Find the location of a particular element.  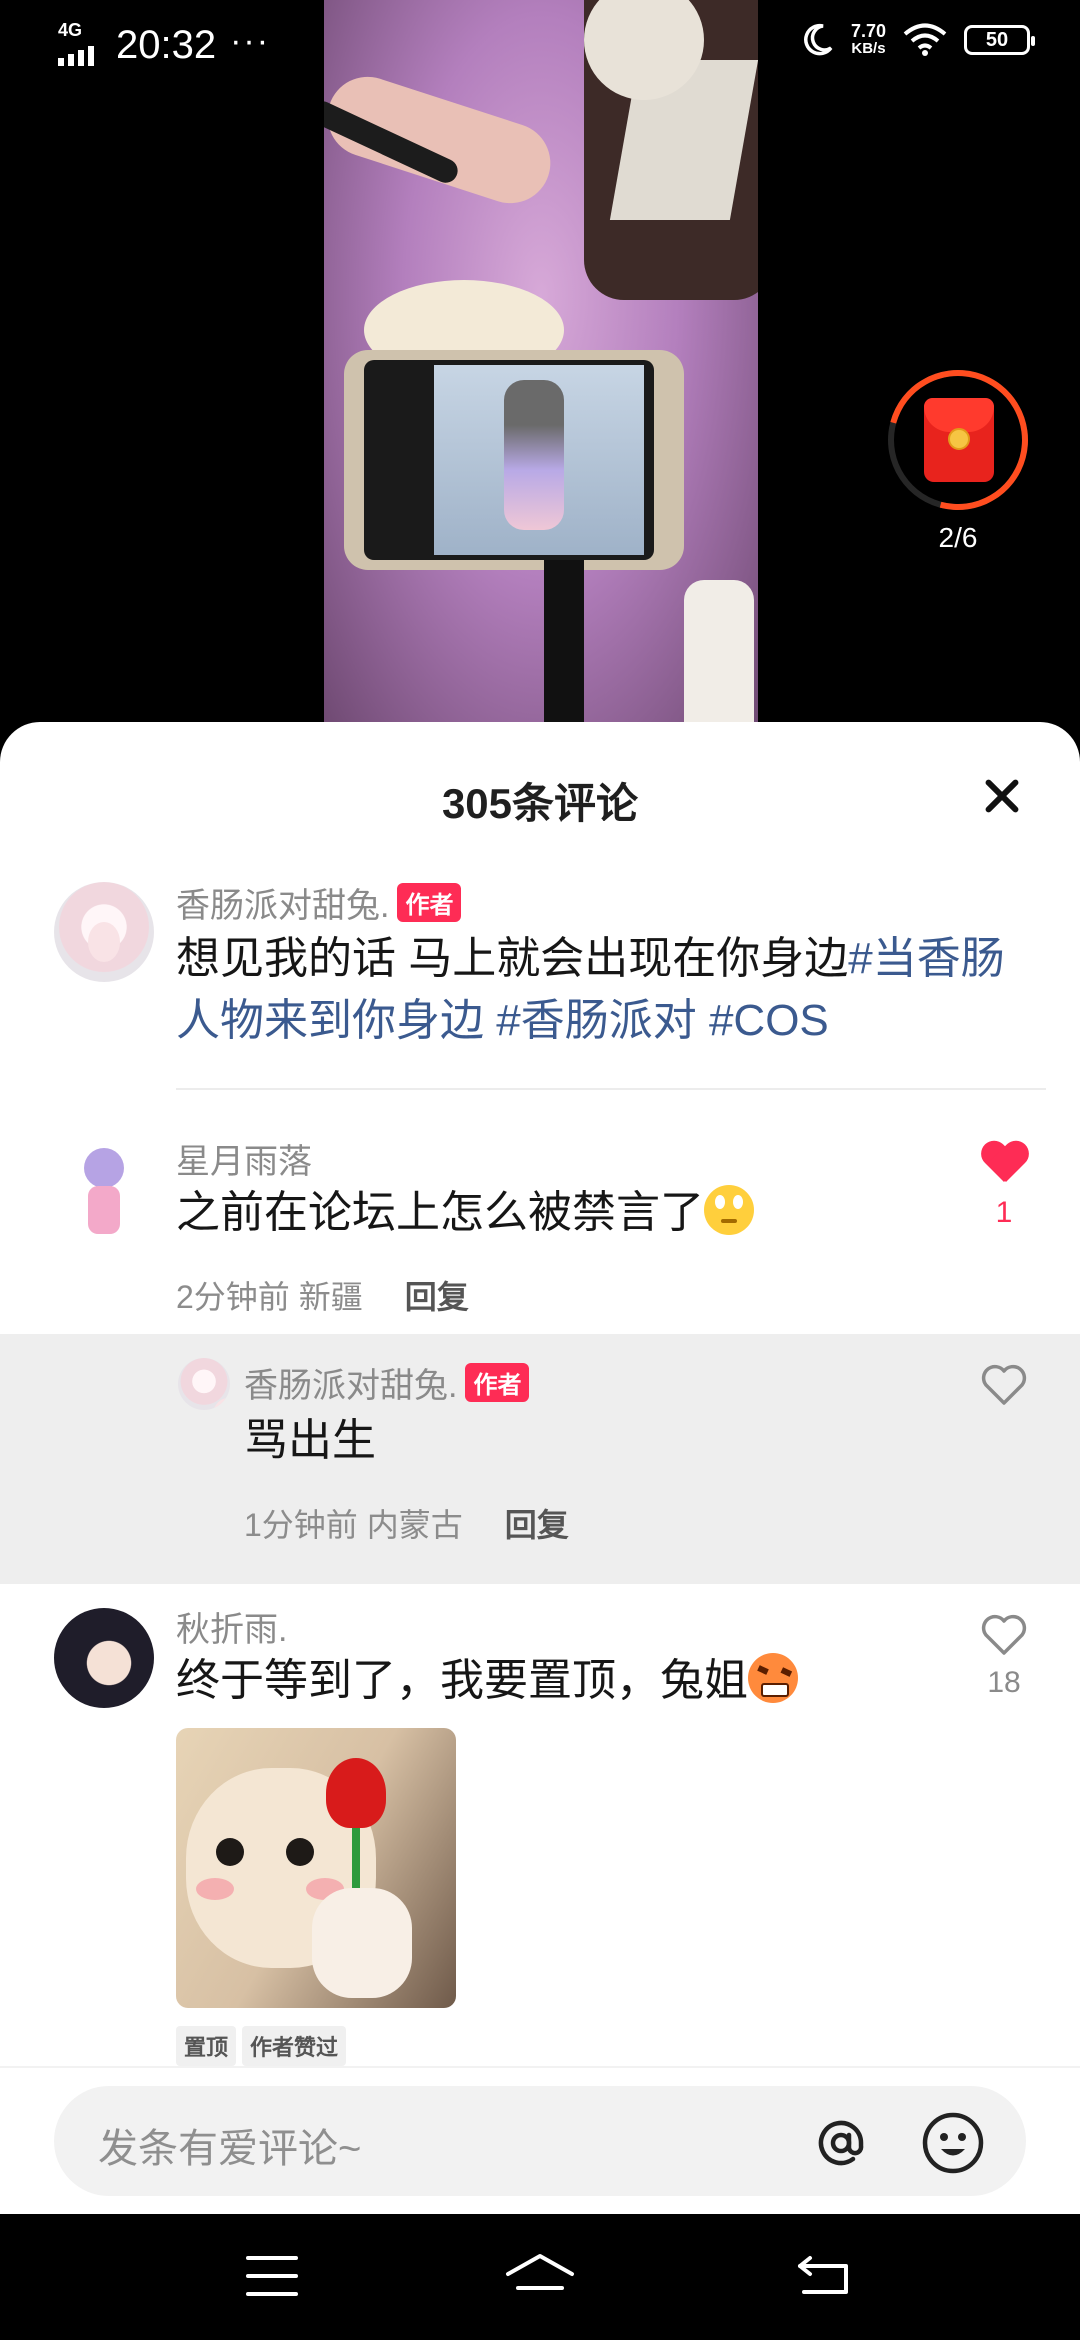

red-envelope-widget is located at coordinates (958, 440).